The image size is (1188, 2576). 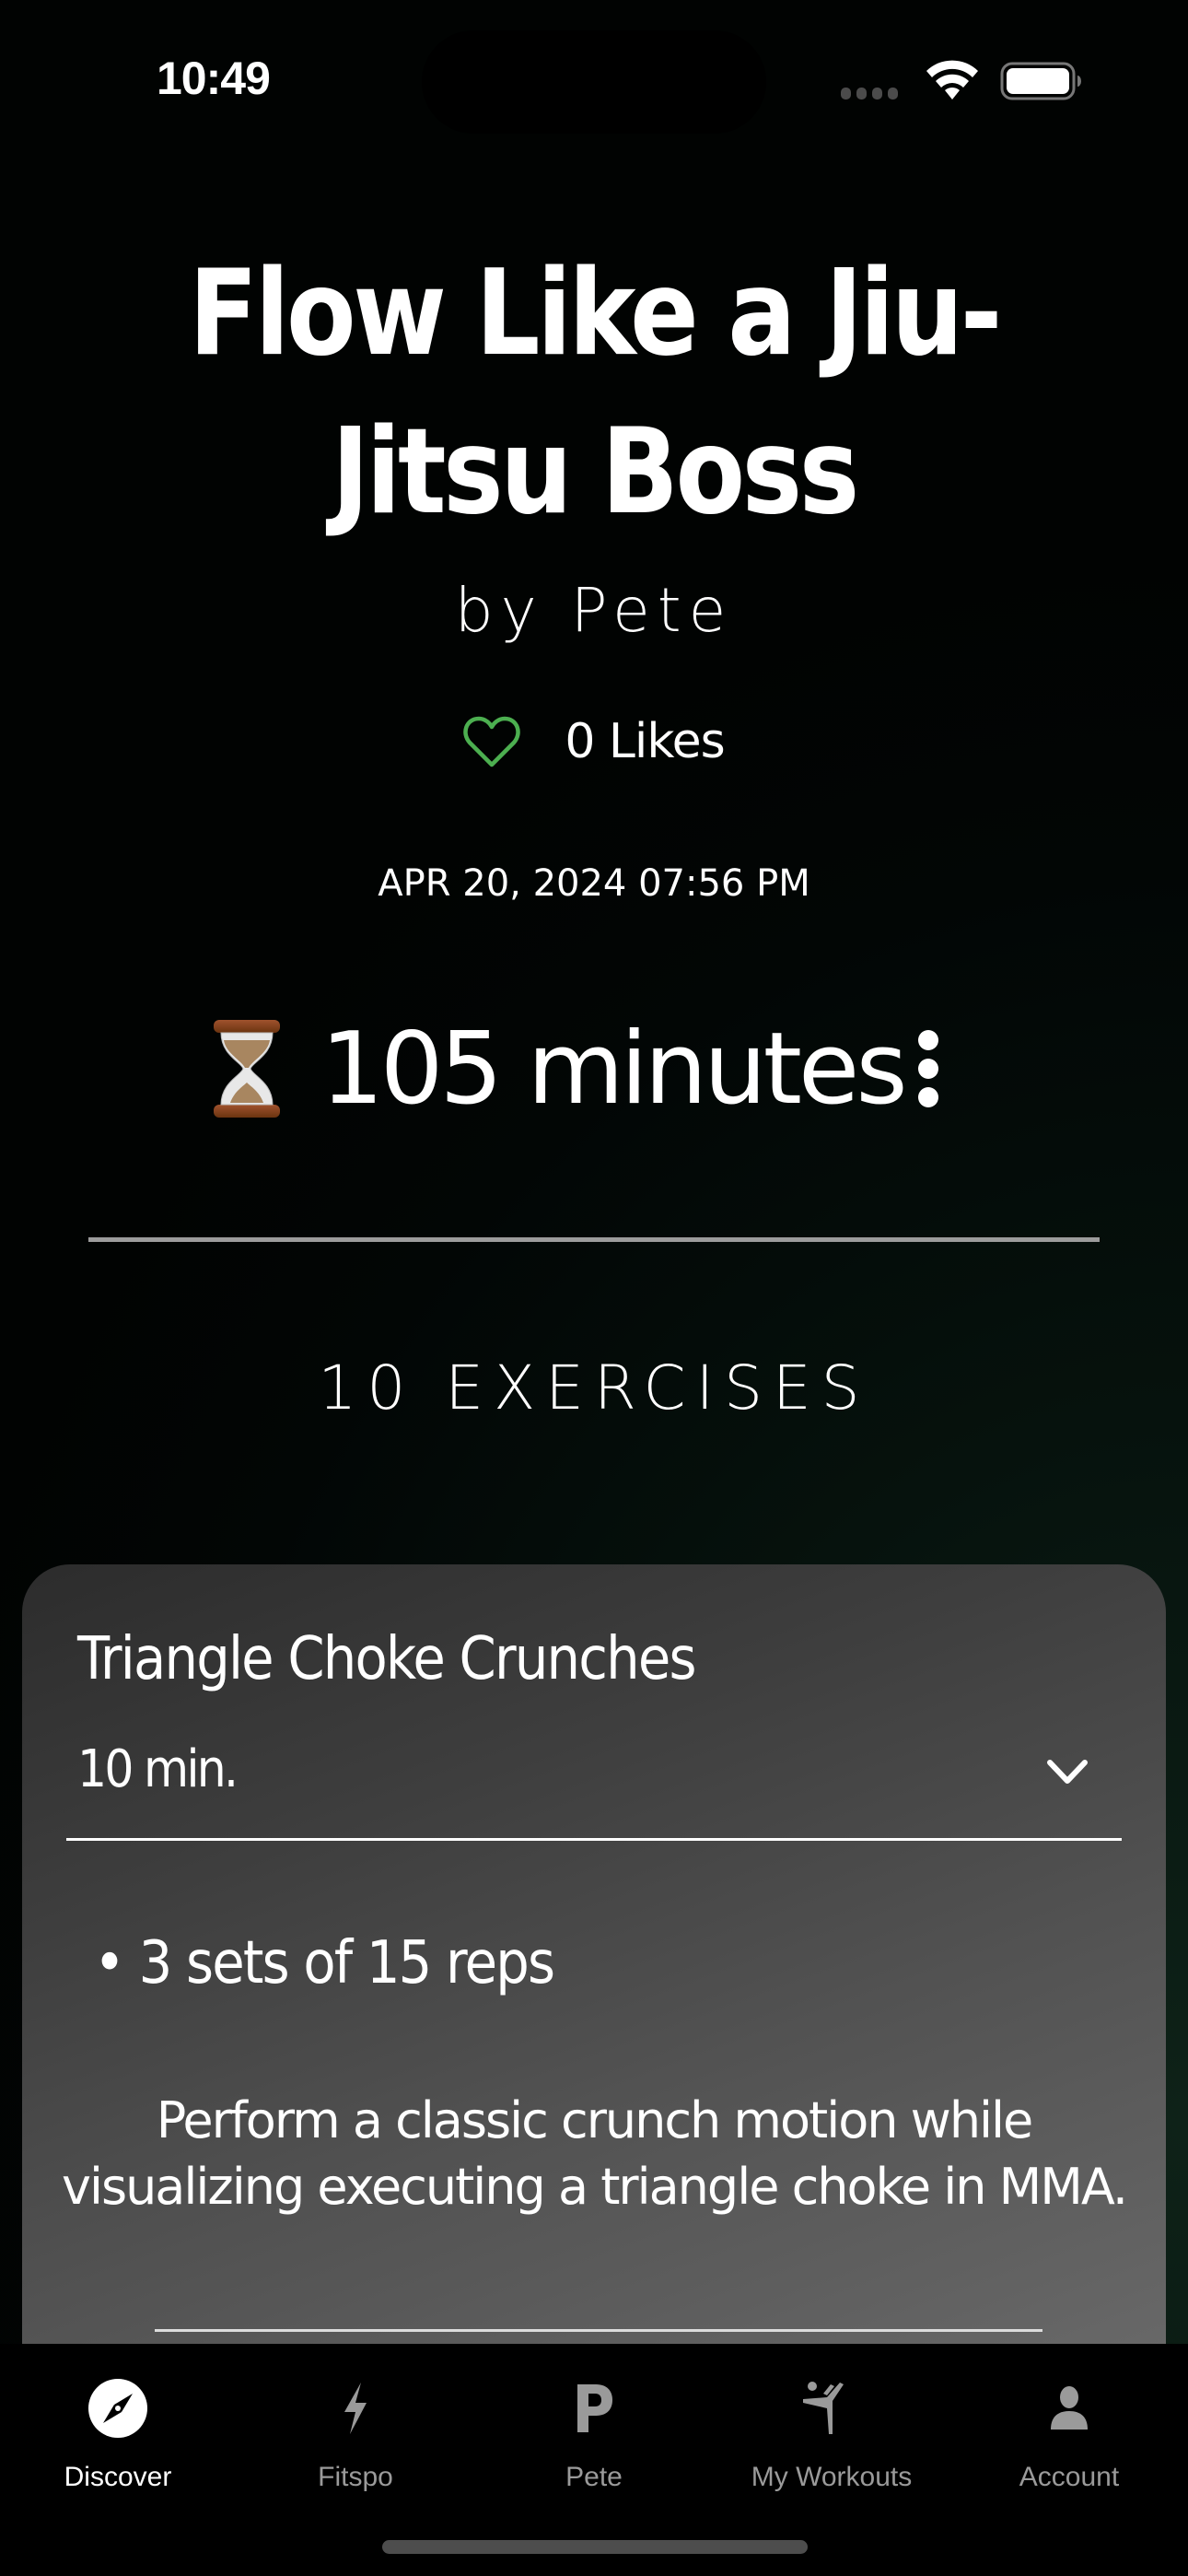 I want to click on duration-text: 105 minutes, so click(x=614, y=1069).